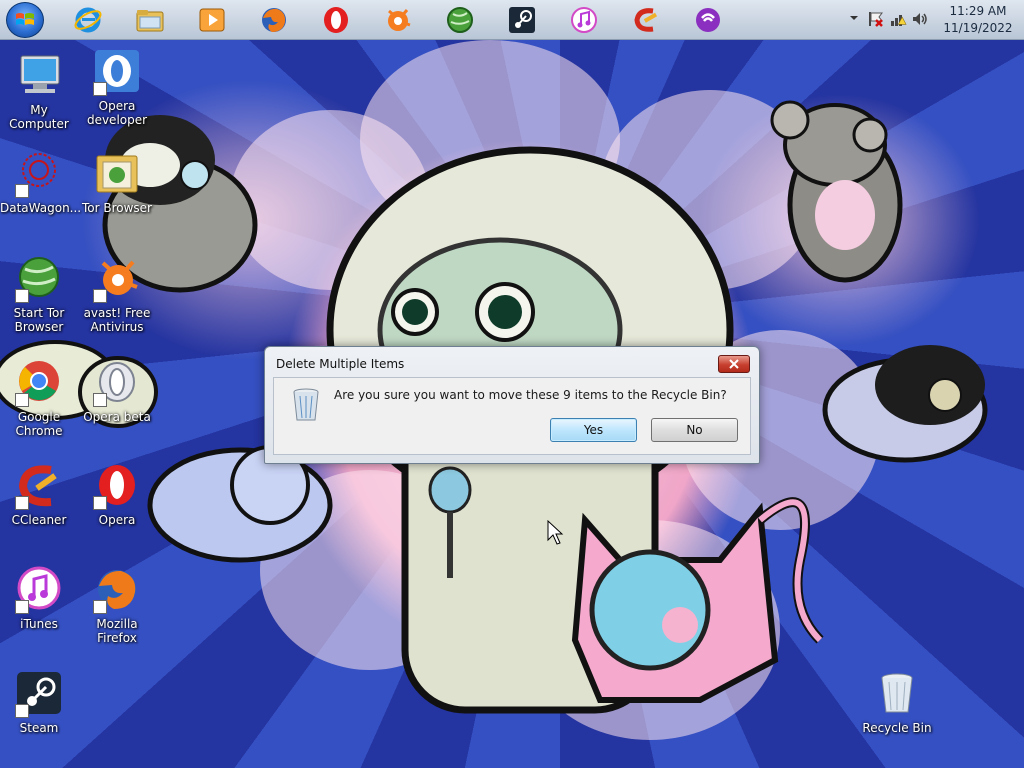 The image size is (1024, 768). I want to click on close-icon, so click(734, 364).